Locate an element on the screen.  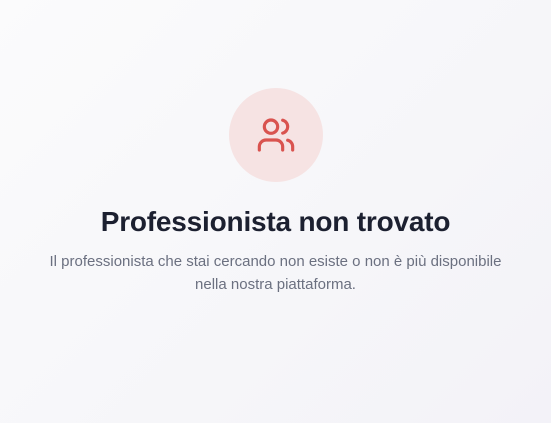
users-icon is located at coordinates (276, 135).